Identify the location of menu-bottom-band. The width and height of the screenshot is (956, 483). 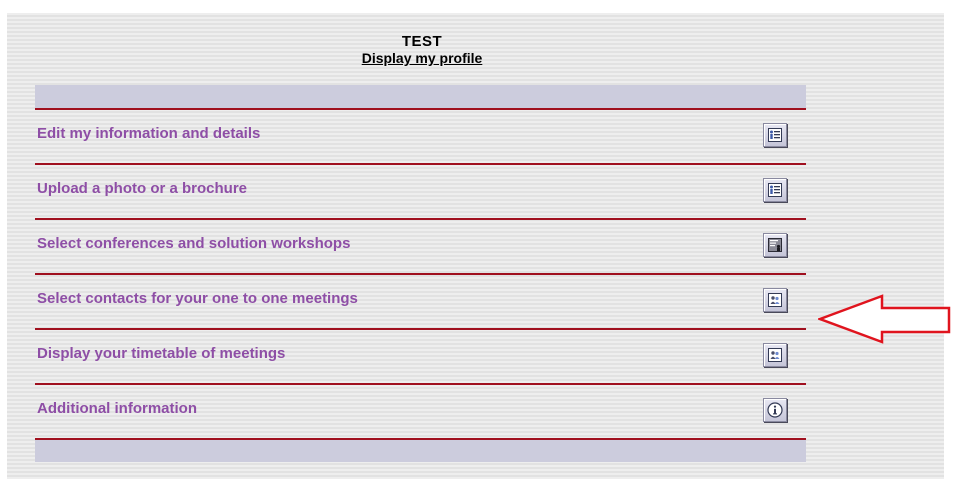
(420, 451).